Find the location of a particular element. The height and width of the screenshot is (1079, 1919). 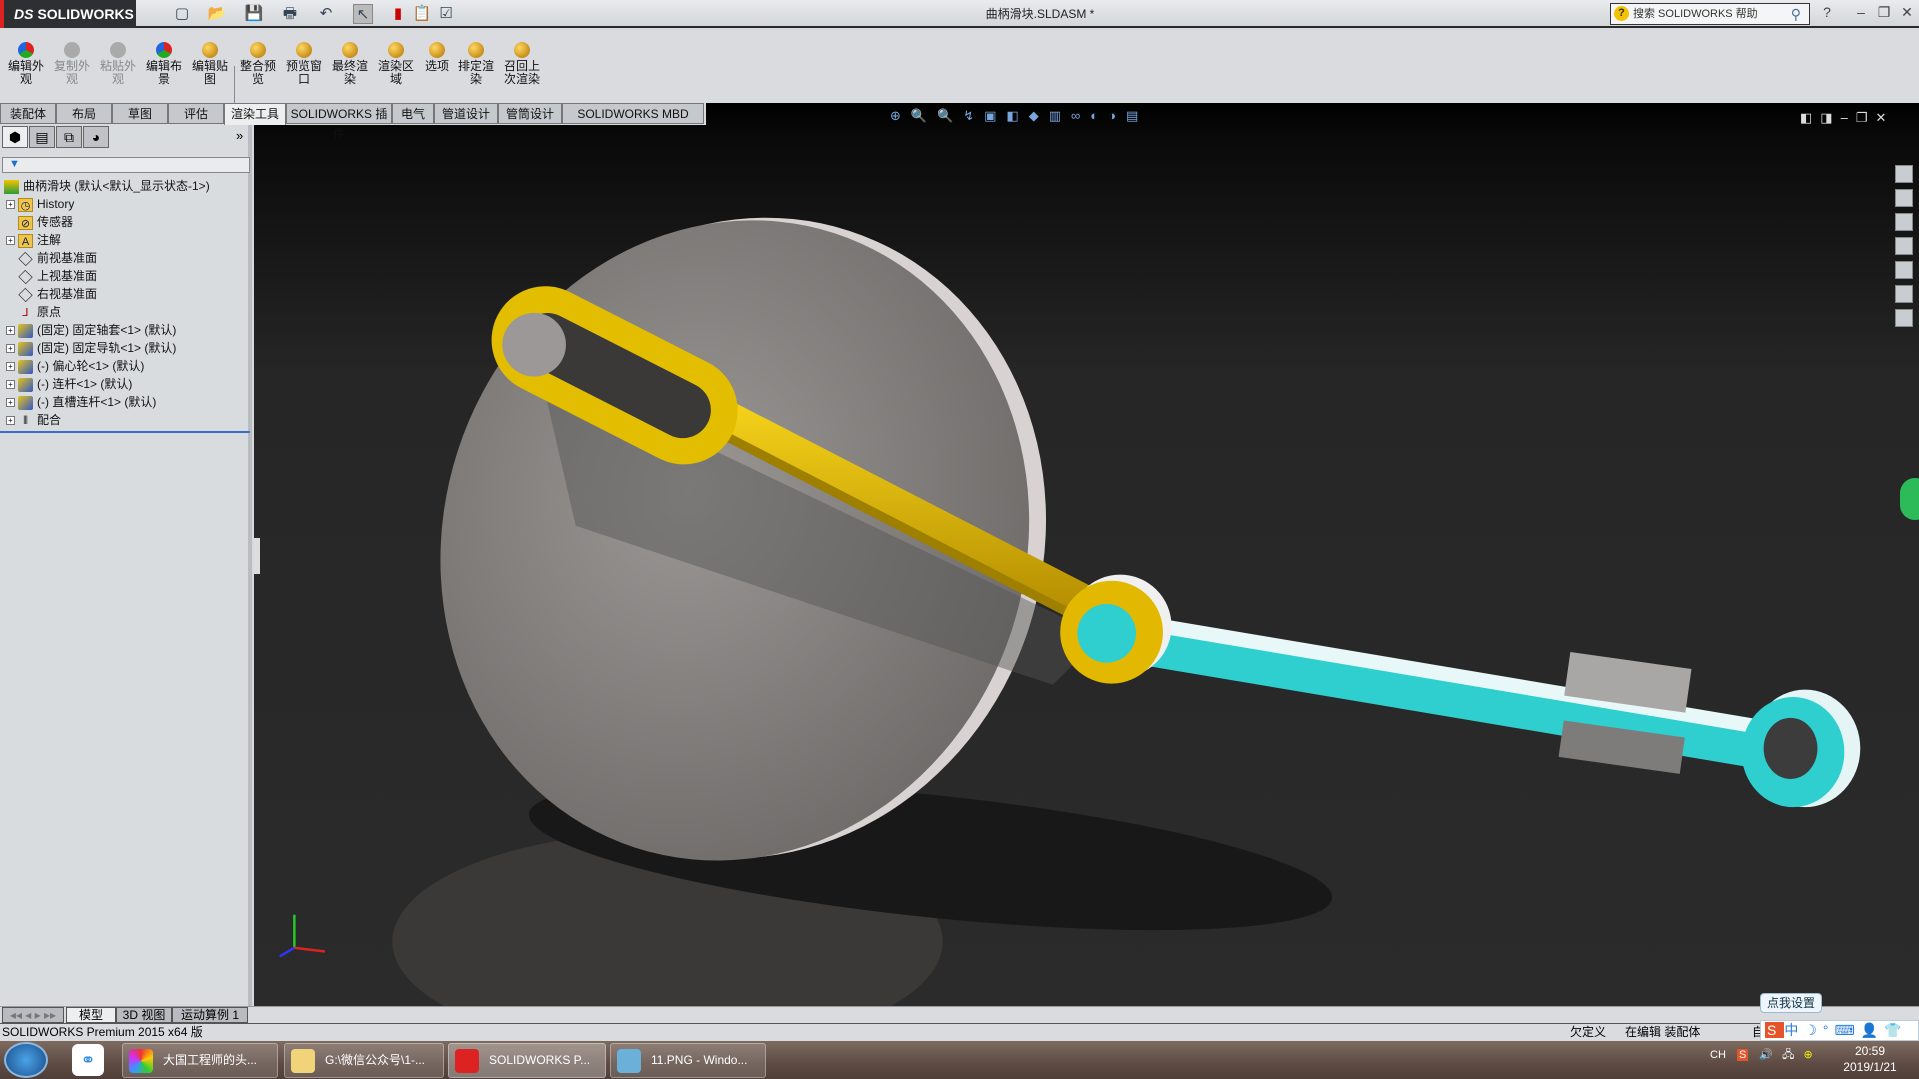

palette-icon is located at coordinates (1904, 246).